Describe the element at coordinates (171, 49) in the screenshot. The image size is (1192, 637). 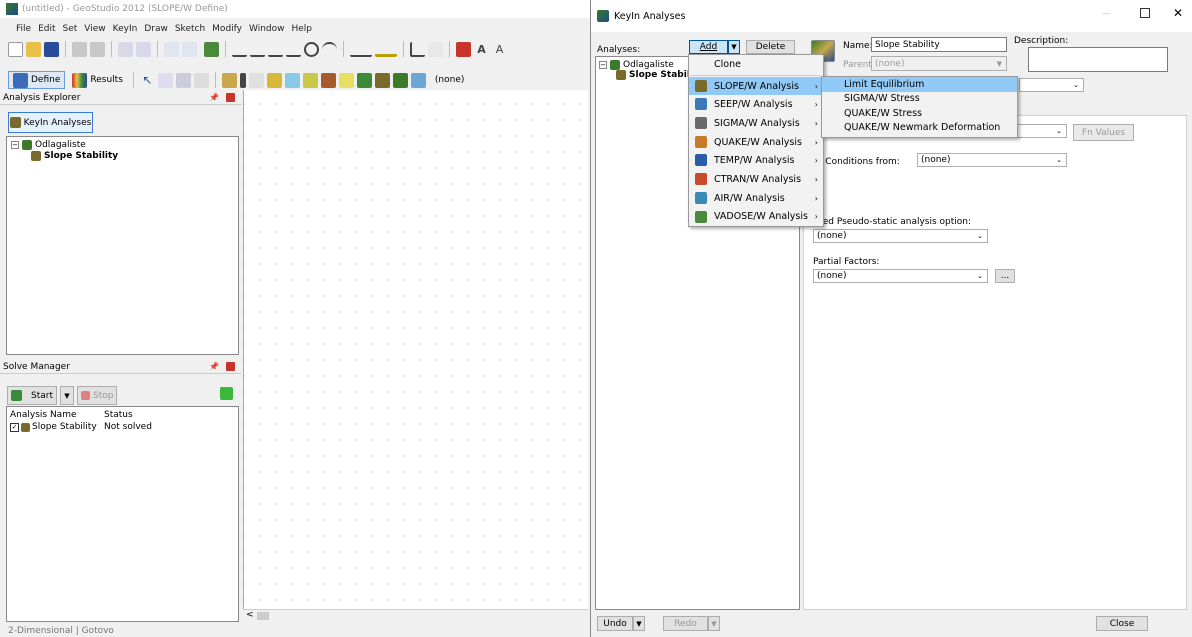
I see `undo-icon` at that location.